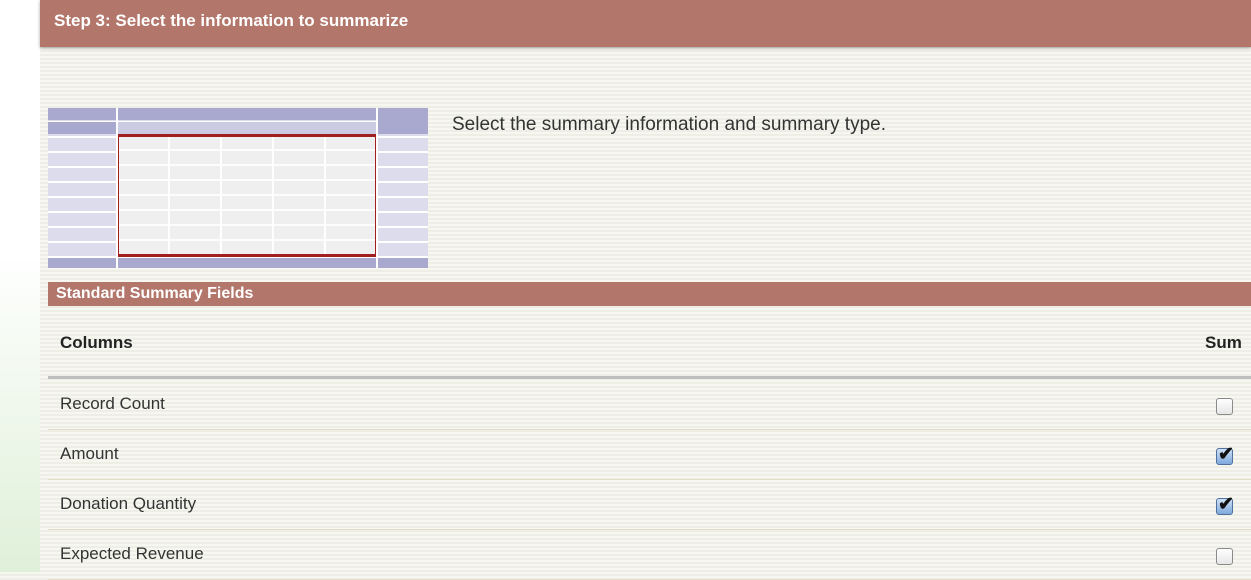  I want to click on summary-thumbnail-graphic, so click(238, 188).